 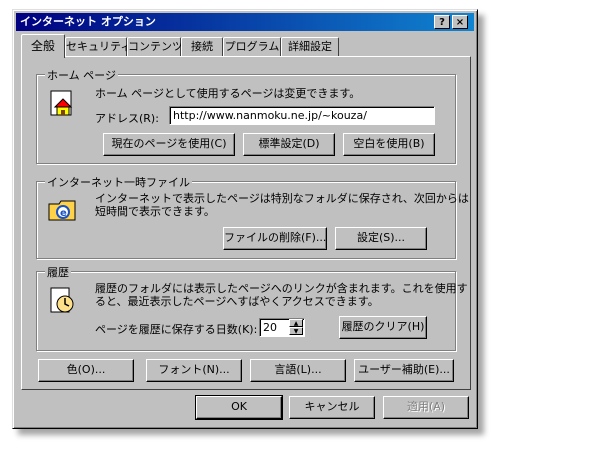 What do you see at coordinates (426, 407) in the screenshot?
I see `apply-button: 適用(A)` at bounding box center [426, 407].